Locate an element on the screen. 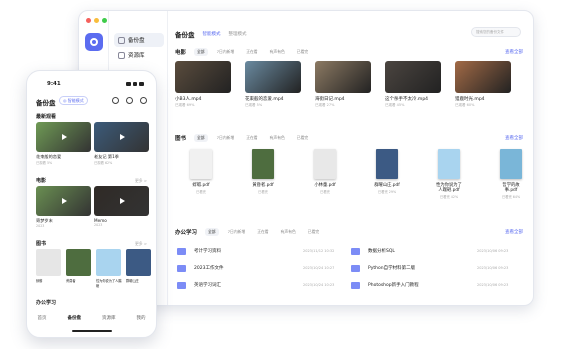 The height and width of the screenshot is (349, 569). video-card: 这个杀手不太冷.mp4 已观看 45% is located at coordinates (413, 84).